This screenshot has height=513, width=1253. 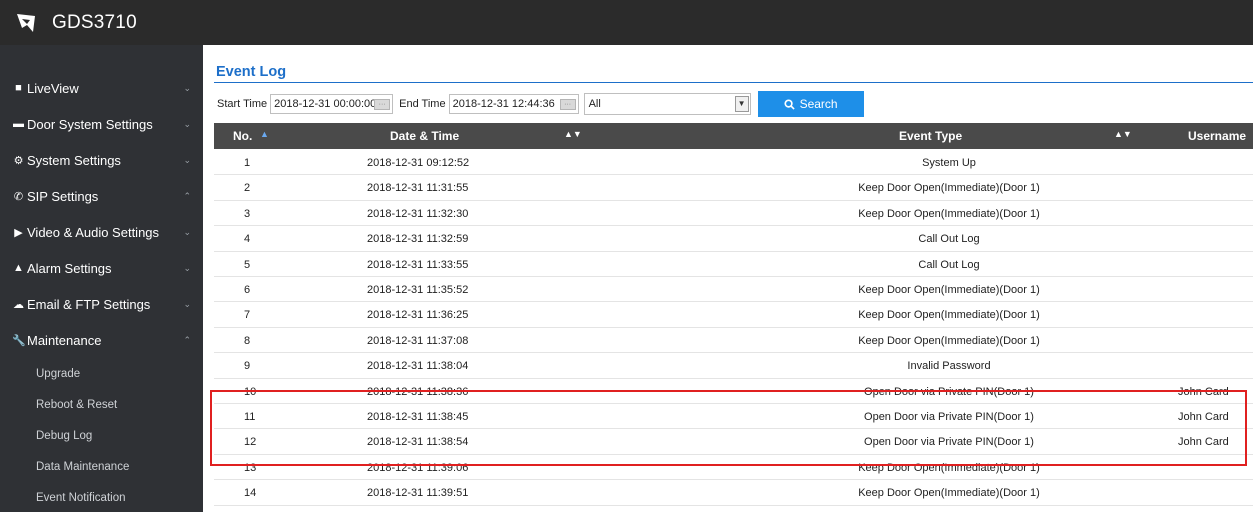 What do you see at coordinates (418, 188) in the screenshot?
I see `cell-datetime: 2018-12-31 11:31:55` at bounding box center [418, 188].